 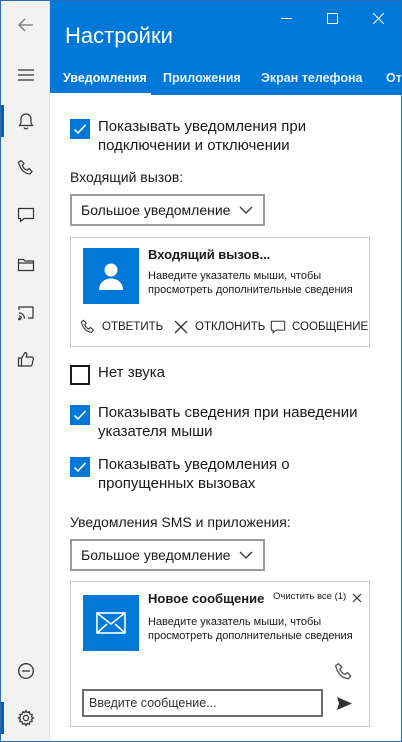 What do you see at coordinates (80, 467) in the screenshot?
I see `missed-calls-checkbox` at bounding box center [80, 467].